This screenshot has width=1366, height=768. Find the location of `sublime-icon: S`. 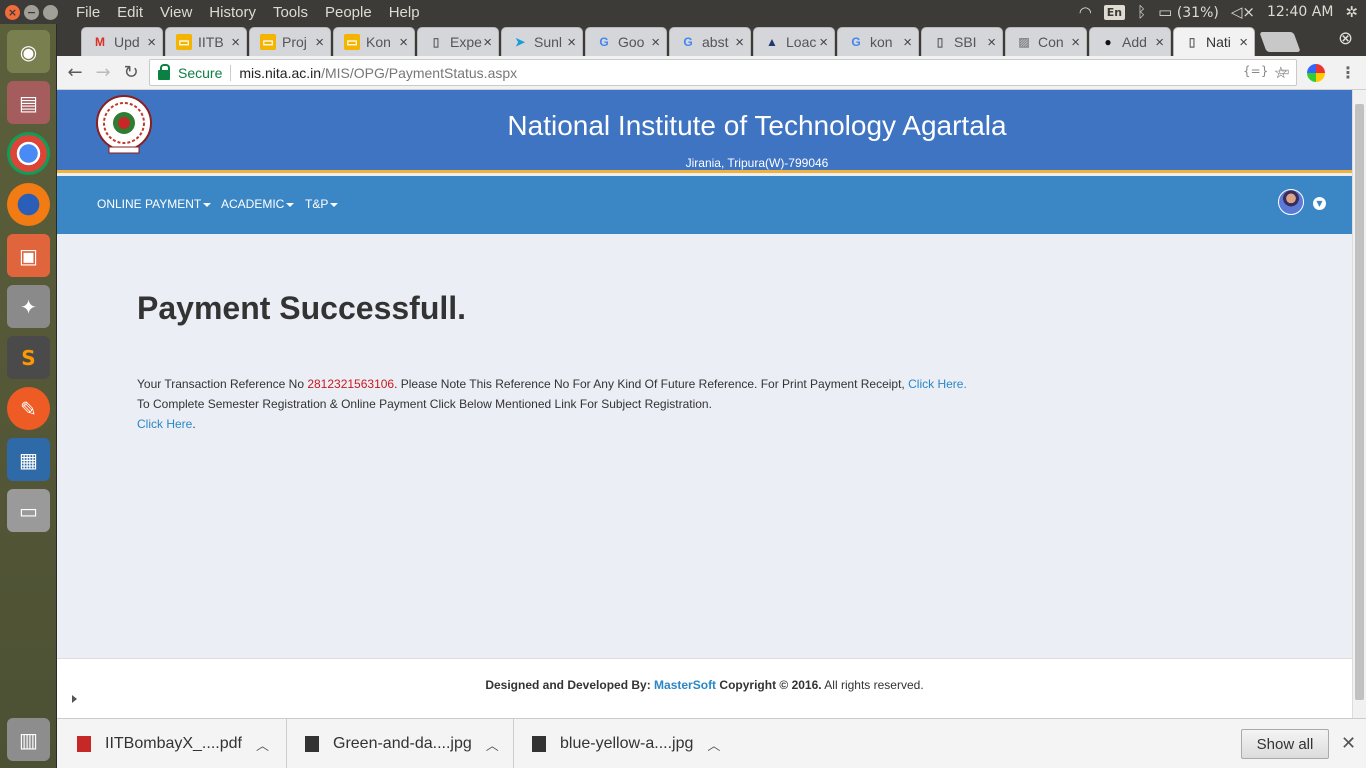

sublime-icon: S is located at coordinates (28, 357).